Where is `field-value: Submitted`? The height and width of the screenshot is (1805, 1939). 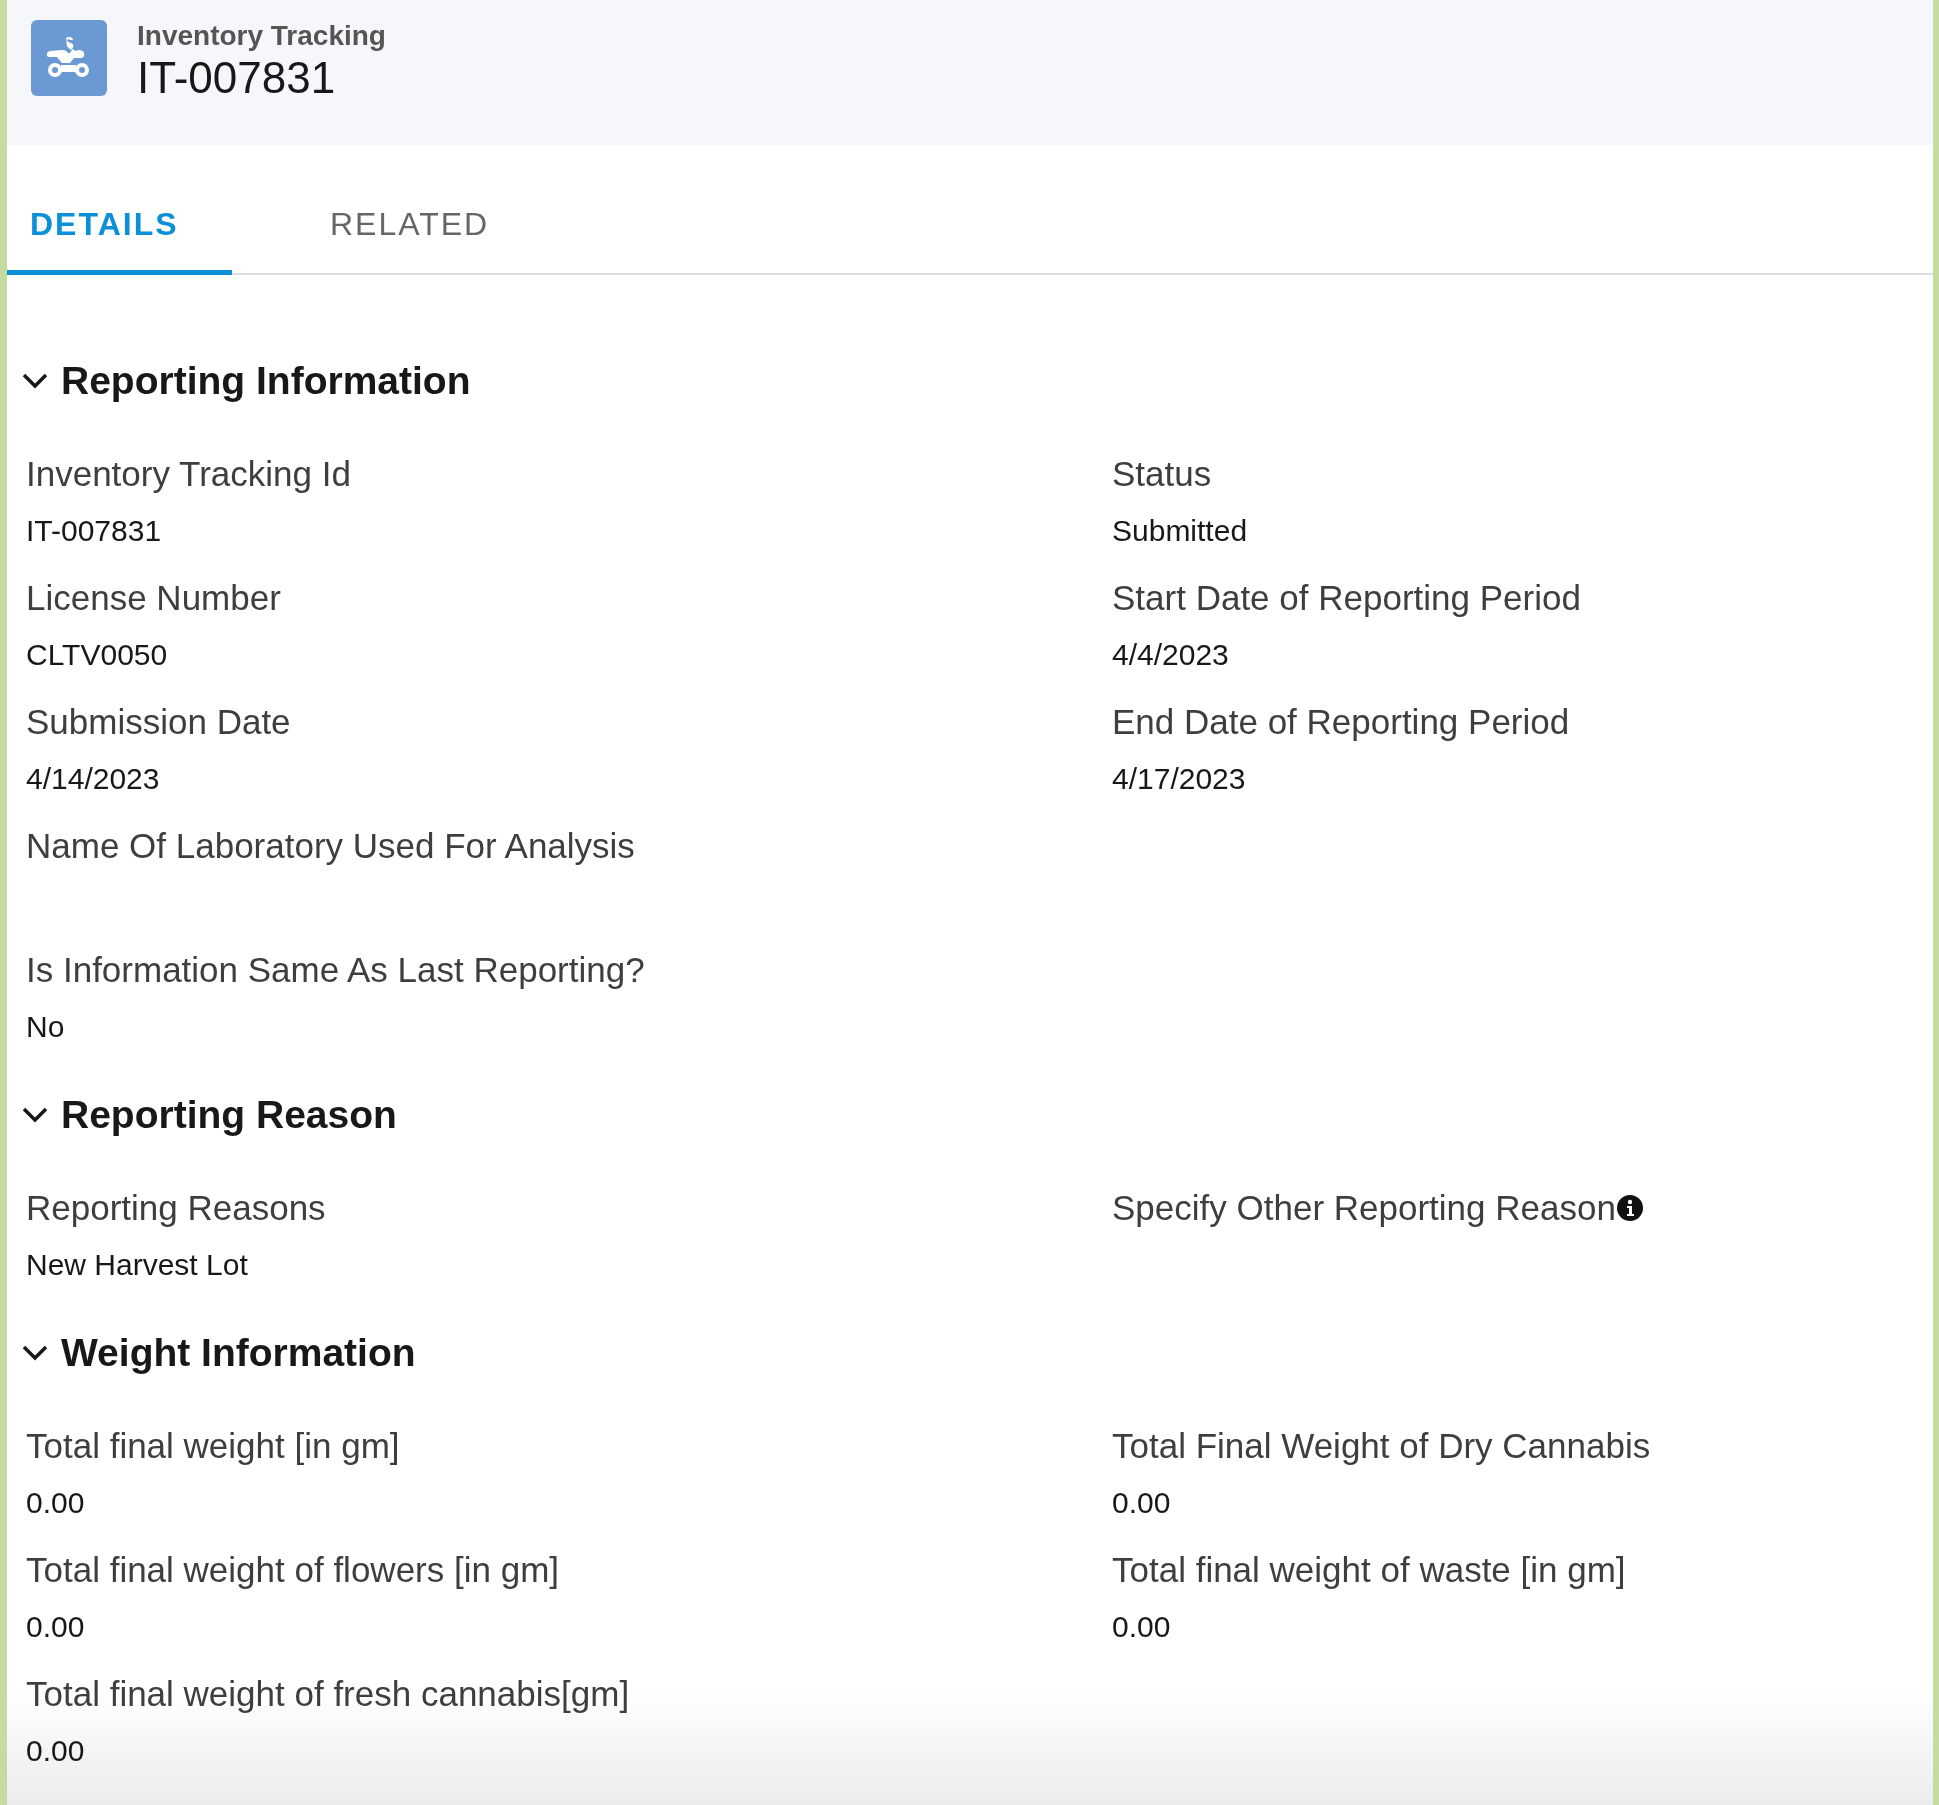 field-value: Submitted is located at coordinates (1180, 530).